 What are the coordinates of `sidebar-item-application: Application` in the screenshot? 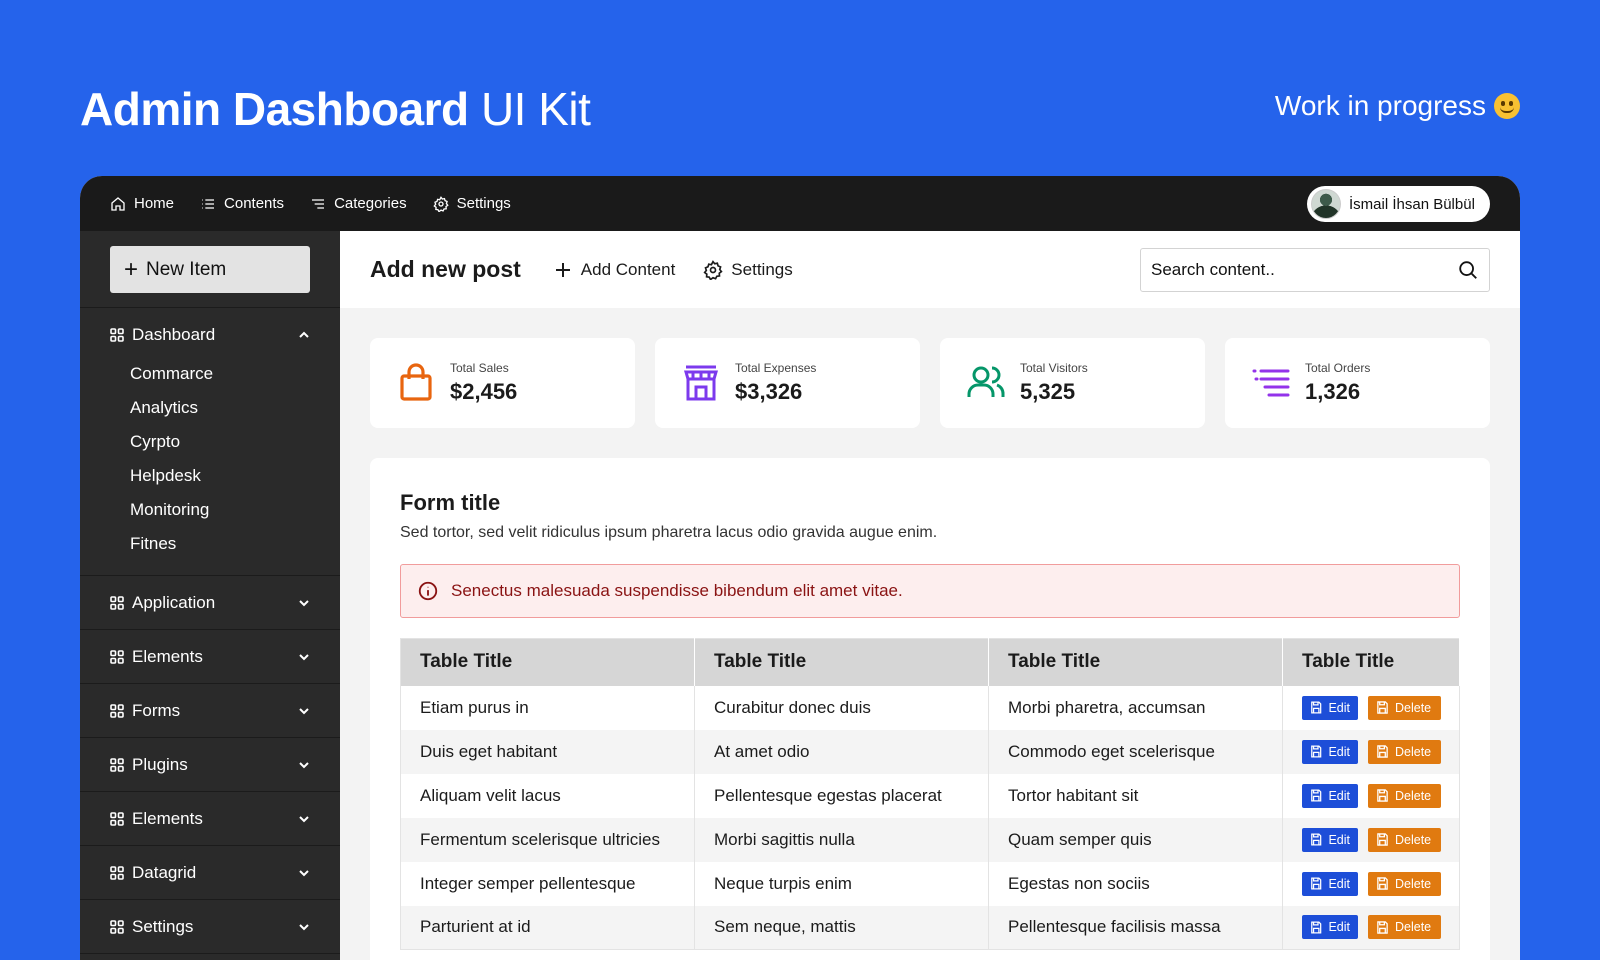 It's located at (210, 602).